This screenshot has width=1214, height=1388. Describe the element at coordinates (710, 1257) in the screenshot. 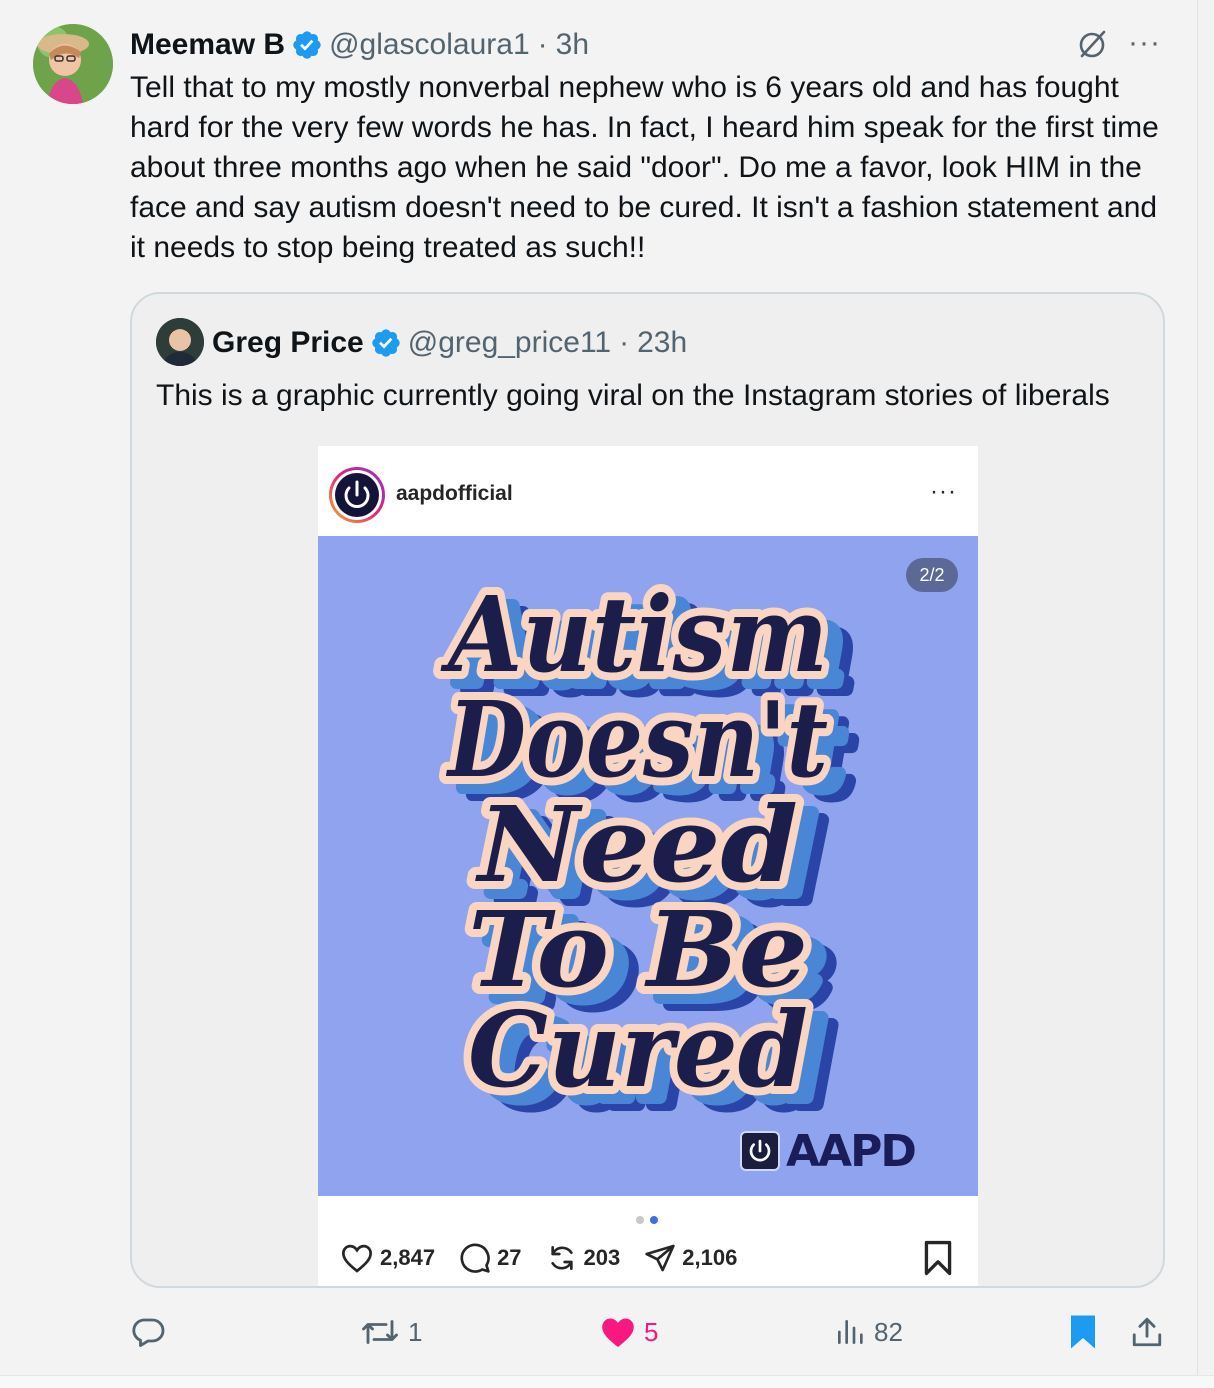

I see `ig-share-count: 2,106` at that location.